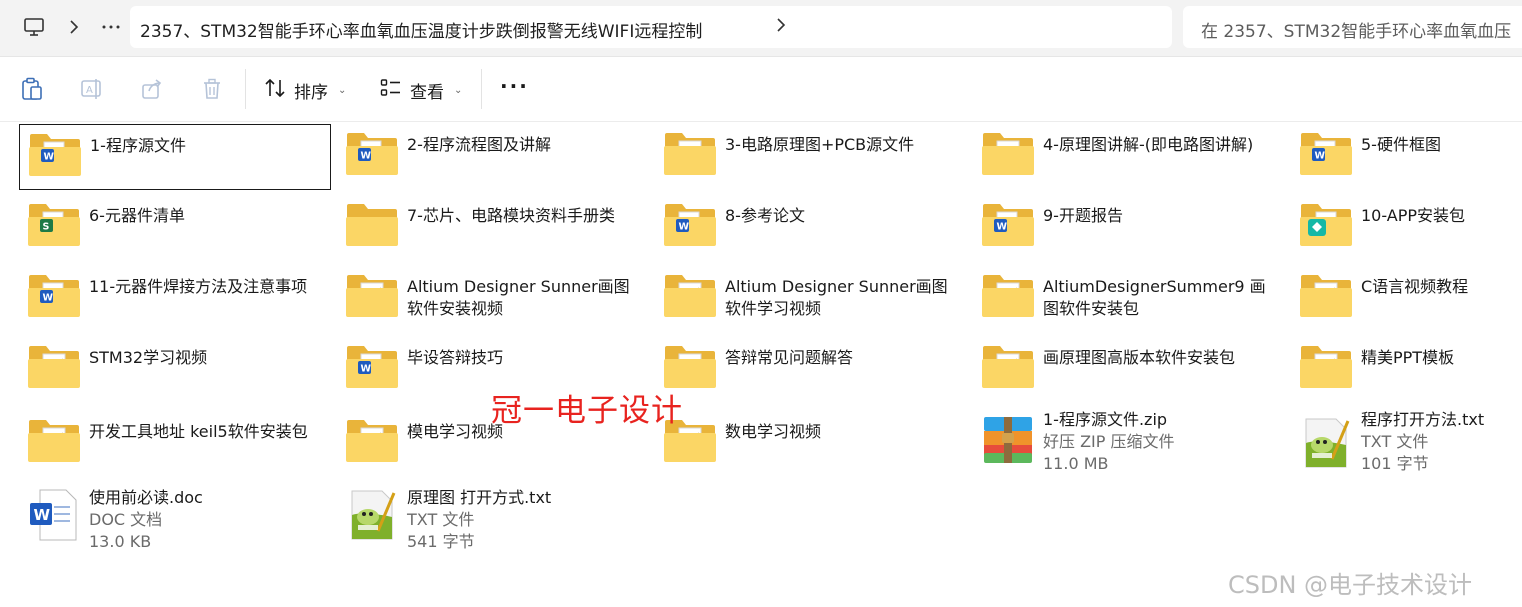 This screenshot has width=1522, height=607. I want to click on item-text: 答辩常见问题解答, so click(843, 358).